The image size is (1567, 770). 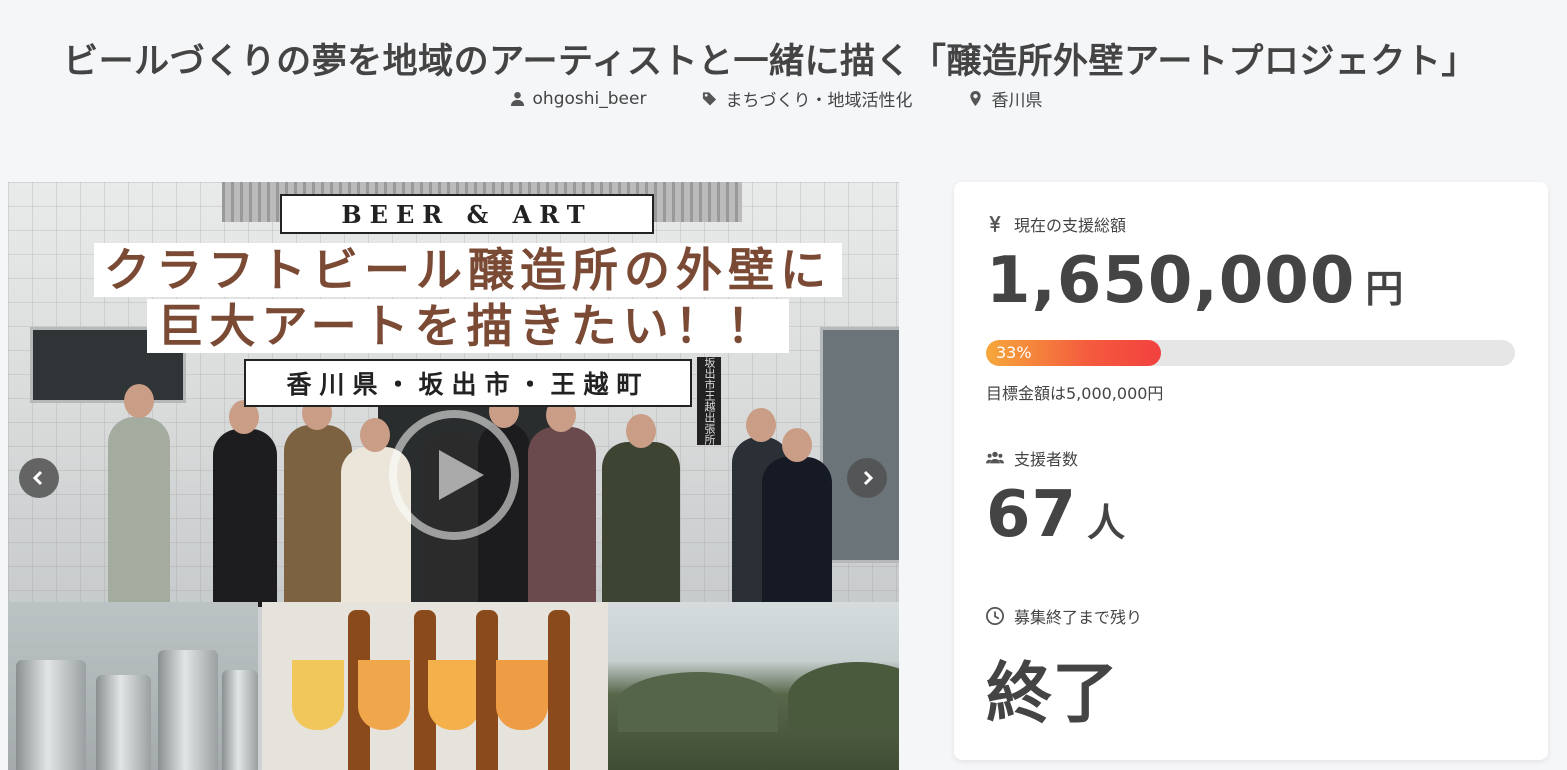 I want to click on chevron-left-icon, so click(x=37, y=478).